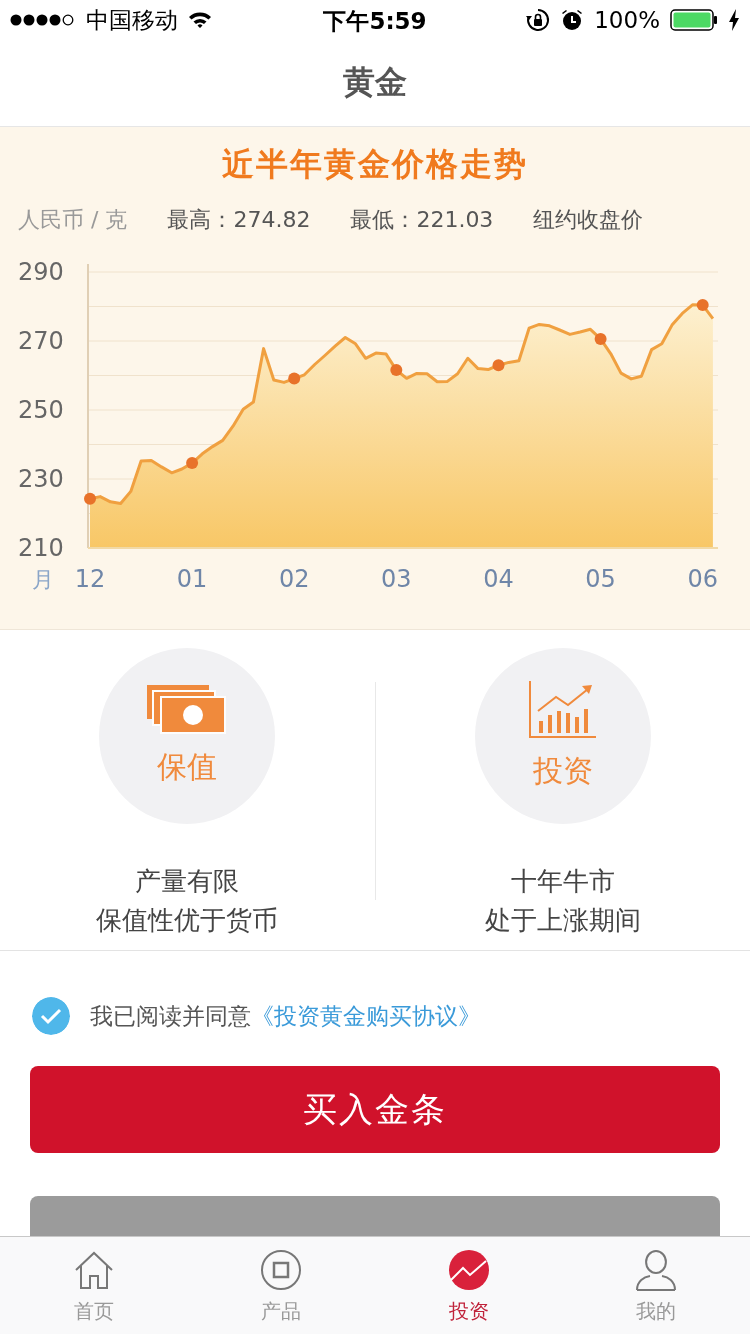  What do you see at coordinates (41, 479) in the screenshot?
I see `axis-label: 230` at bounding box center [41, 479].